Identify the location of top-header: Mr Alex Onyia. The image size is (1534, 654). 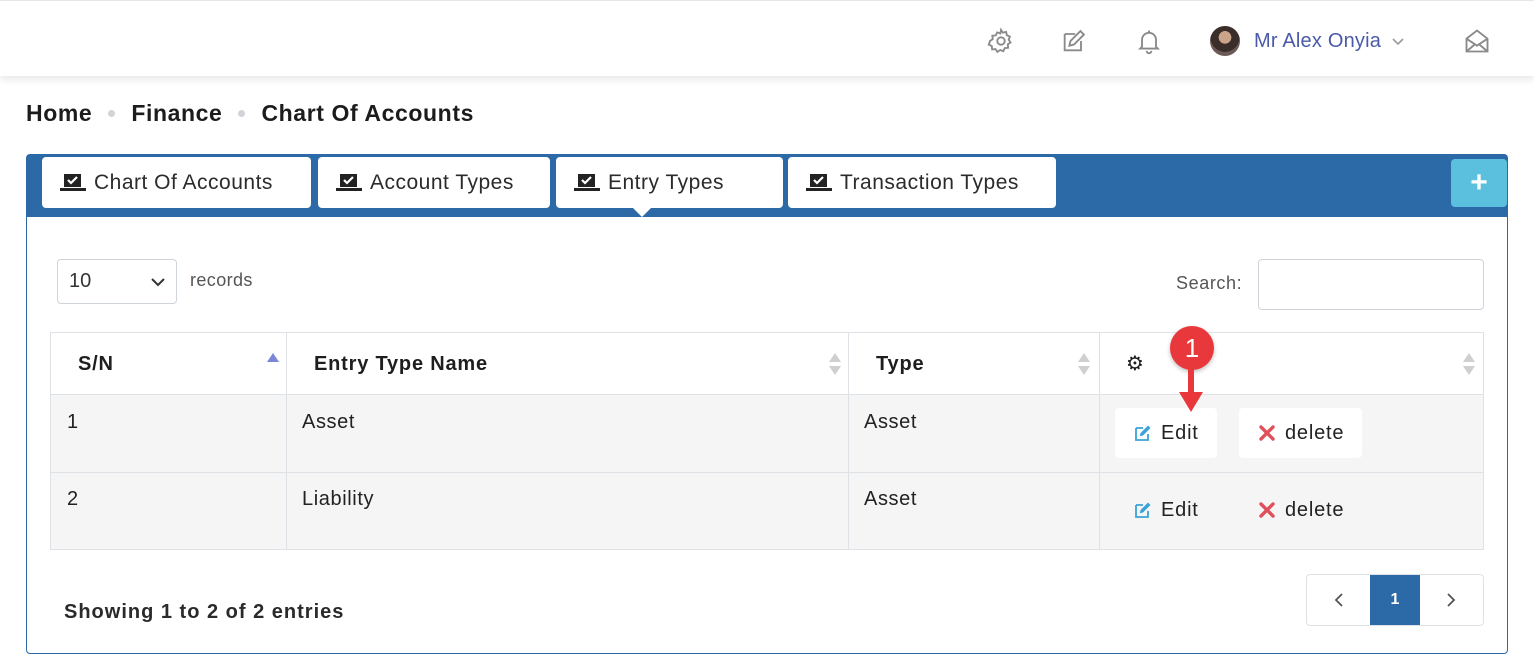
(767, 38).